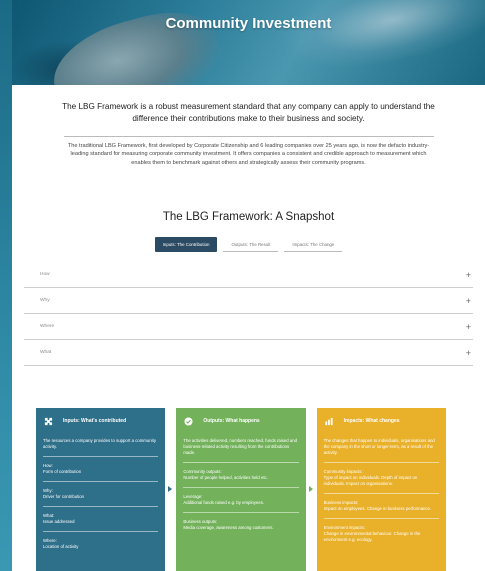  Describe the element at coordinates (62, 471) in the screenshot. I see `card-item-text: Form of contribution` at that location.